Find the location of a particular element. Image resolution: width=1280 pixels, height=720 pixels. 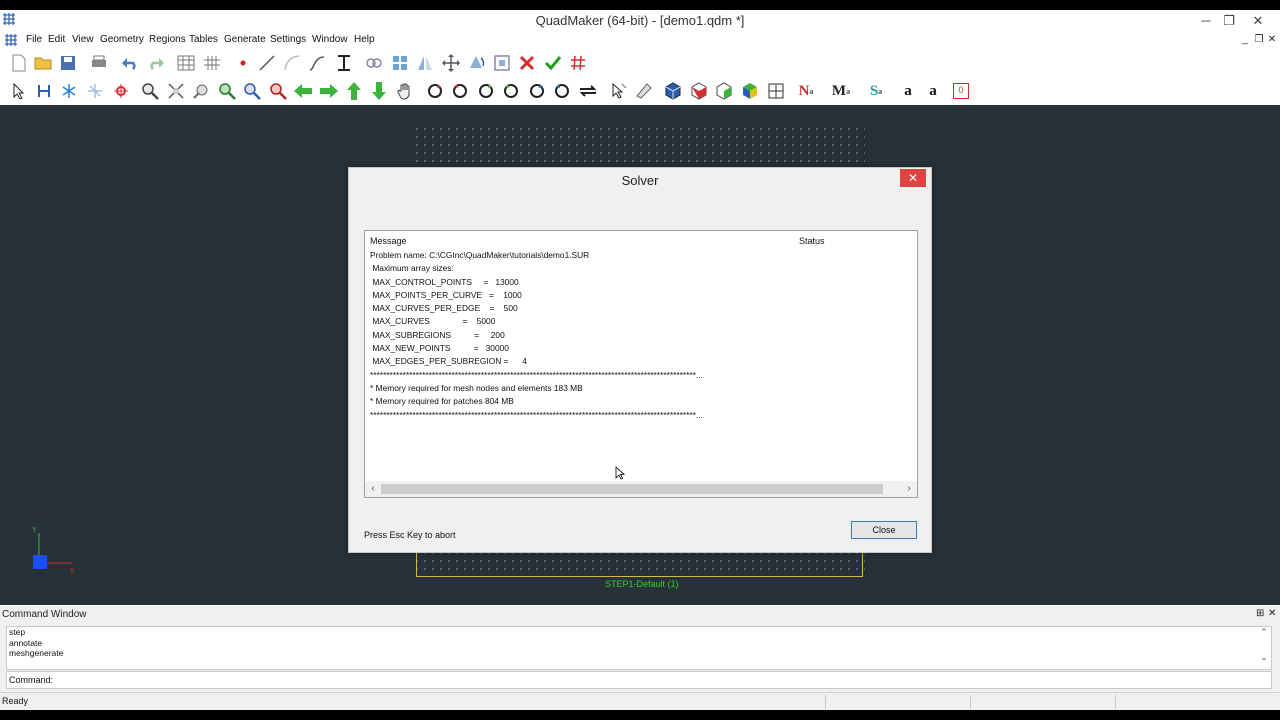

command-window-close-button: ✕ is located at coordinates (1272, 613).